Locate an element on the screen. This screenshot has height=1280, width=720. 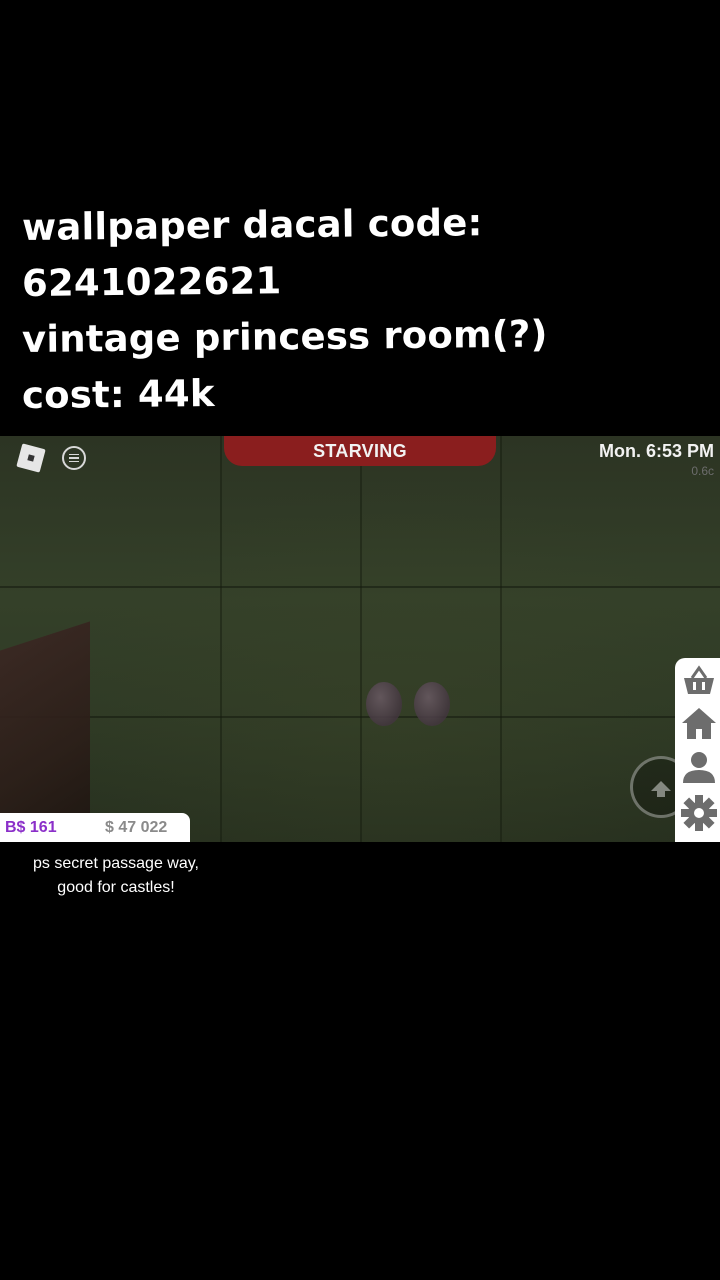
chat-icon is located at coordinates (74, 458).